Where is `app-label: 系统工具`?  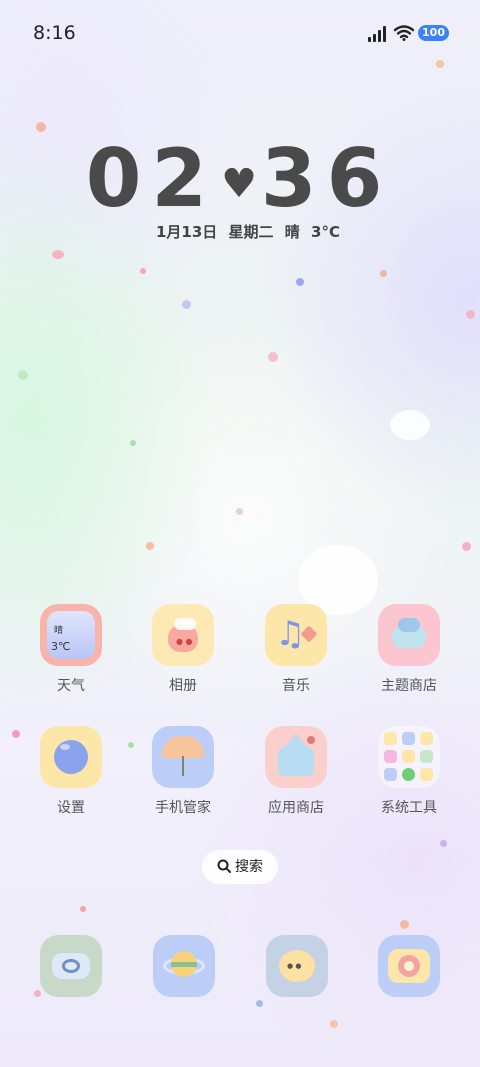
app-label: 系统工具 is located at coordinates (409, 808).